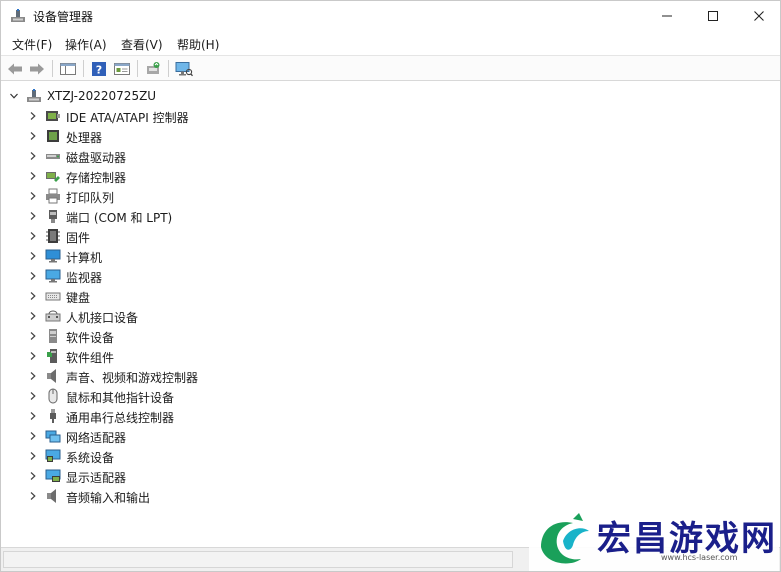 This screenshot has width=781, height=572. Describe the element at coordinates (53, 216) in the screenshot. I see `port-icon` at that location.